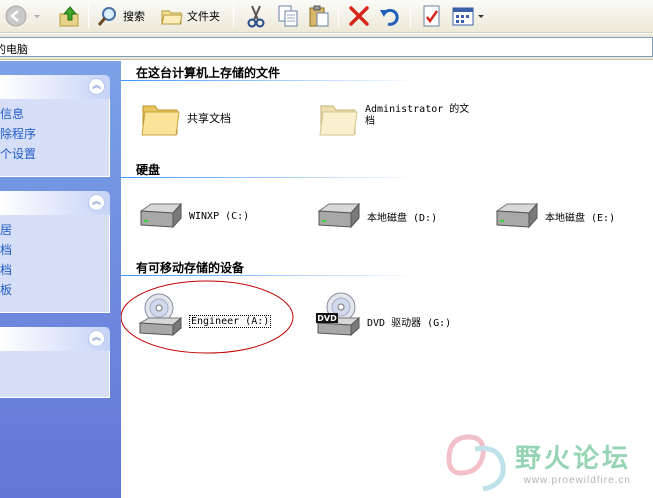 This screenshot has width=653, height=498. I want to click on delete-button, so click(359, 16).